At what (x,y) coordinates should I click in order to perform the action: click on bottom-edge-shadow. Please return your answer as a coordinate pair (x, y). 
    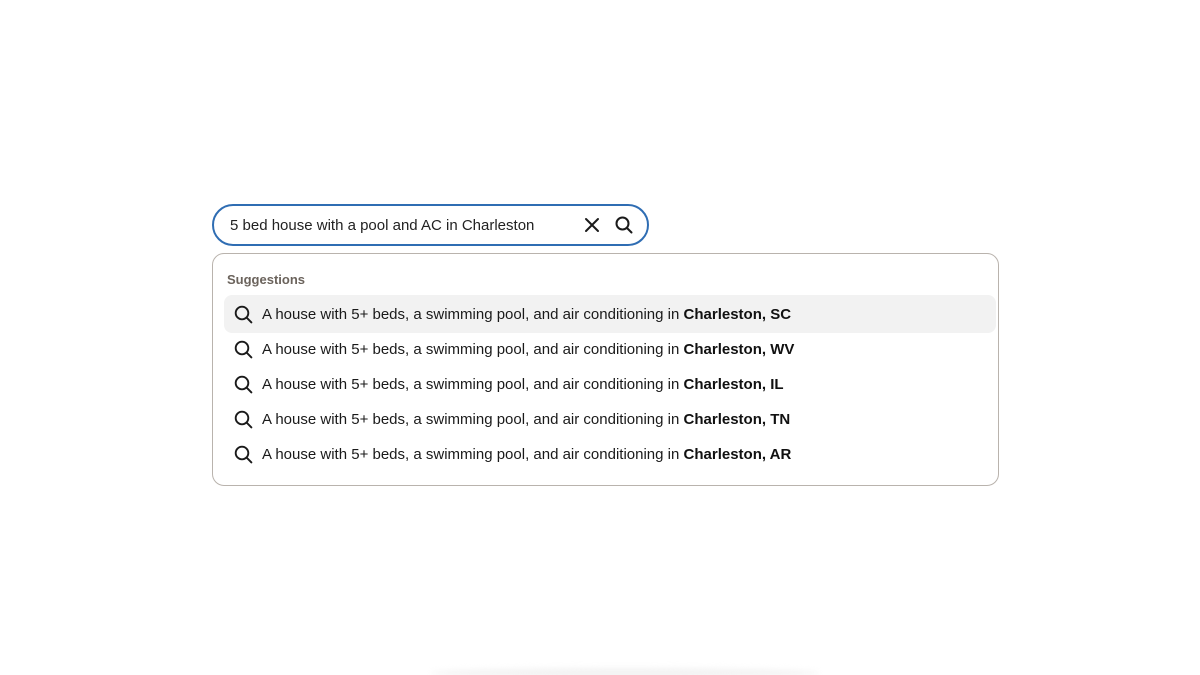
    Looking at the image, I should click on (625, 671).